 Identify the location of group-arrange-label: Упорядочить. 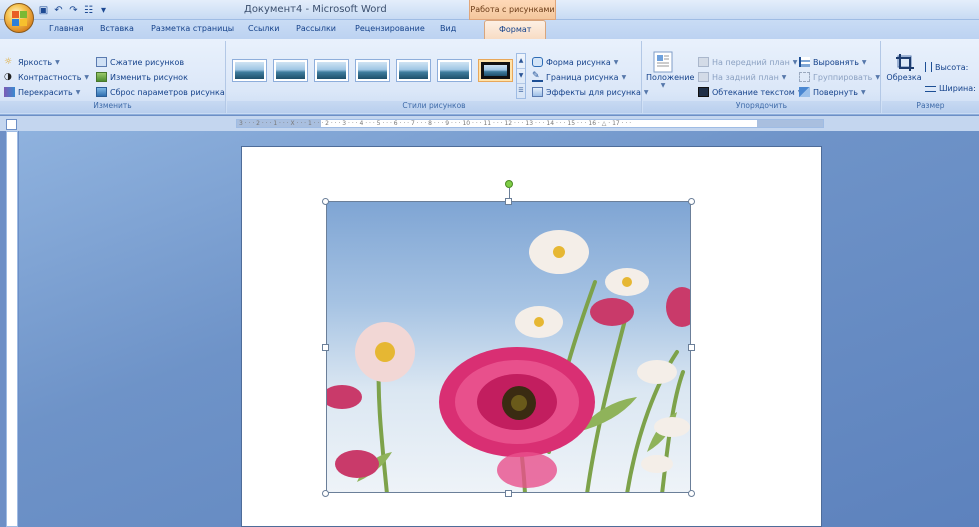
(761, 107).